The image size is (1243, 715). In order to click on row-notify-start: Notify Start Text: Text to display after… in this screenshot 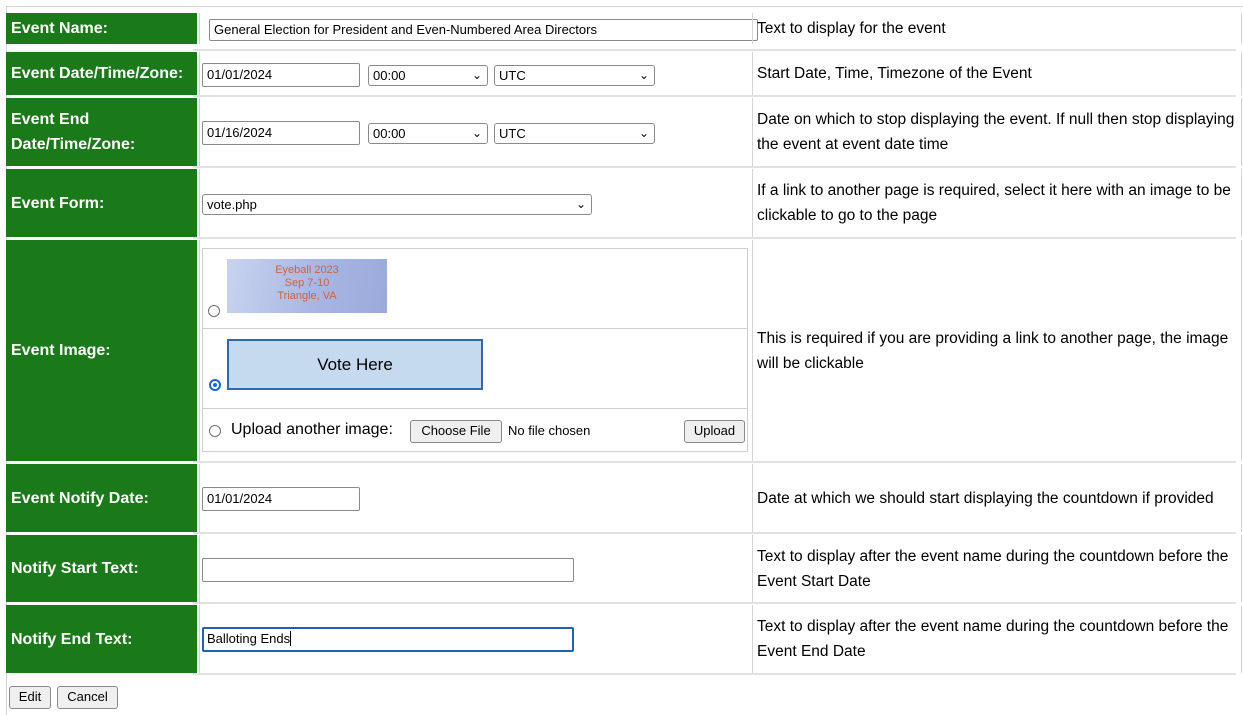, I will do `click(624, 568)`.